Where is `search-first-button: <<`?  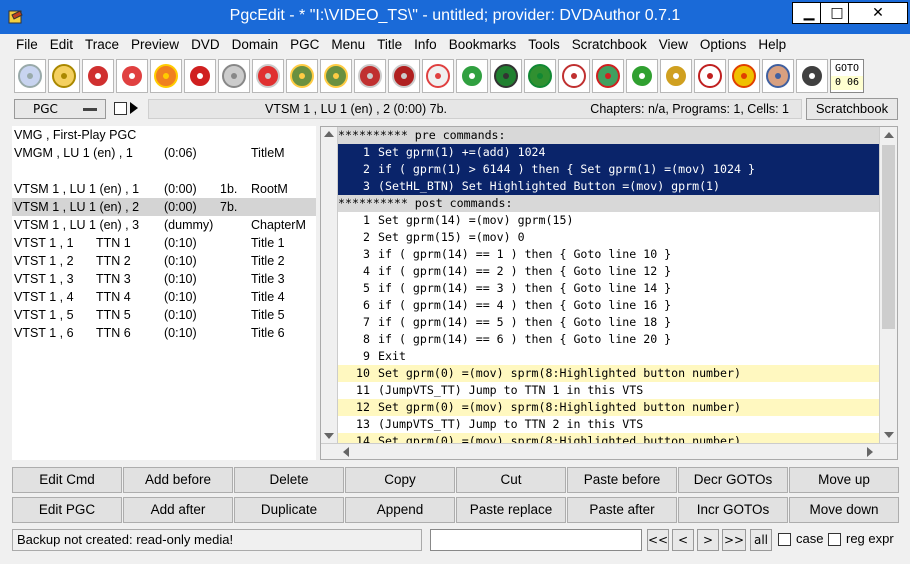
search-first-button: << is located at coordinates (658, 540).